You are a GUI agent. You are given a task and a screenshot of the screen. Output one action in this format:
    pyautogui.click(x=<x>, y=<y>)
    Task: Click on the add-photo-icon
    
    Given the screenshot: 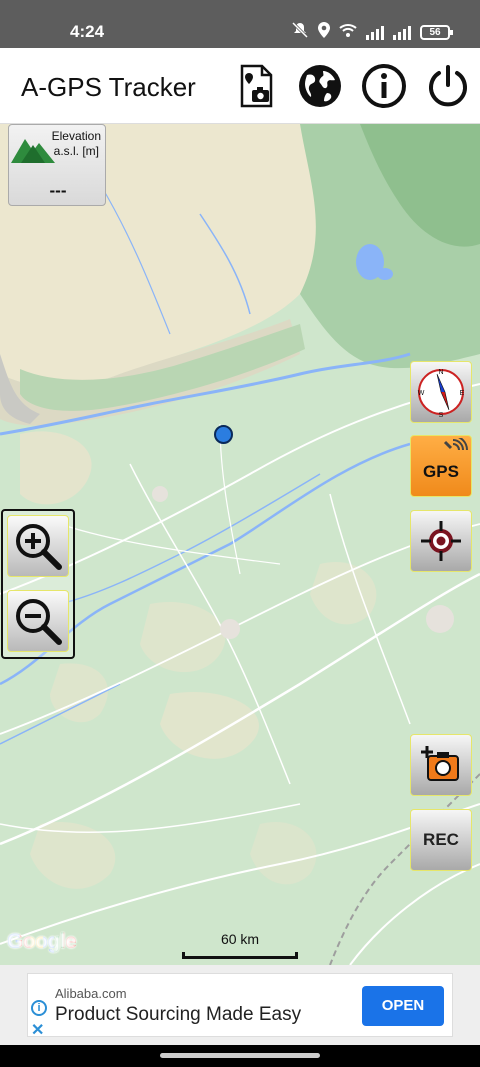 What is the action you would take?
    pyautogui.click(x=440, y=763)
    